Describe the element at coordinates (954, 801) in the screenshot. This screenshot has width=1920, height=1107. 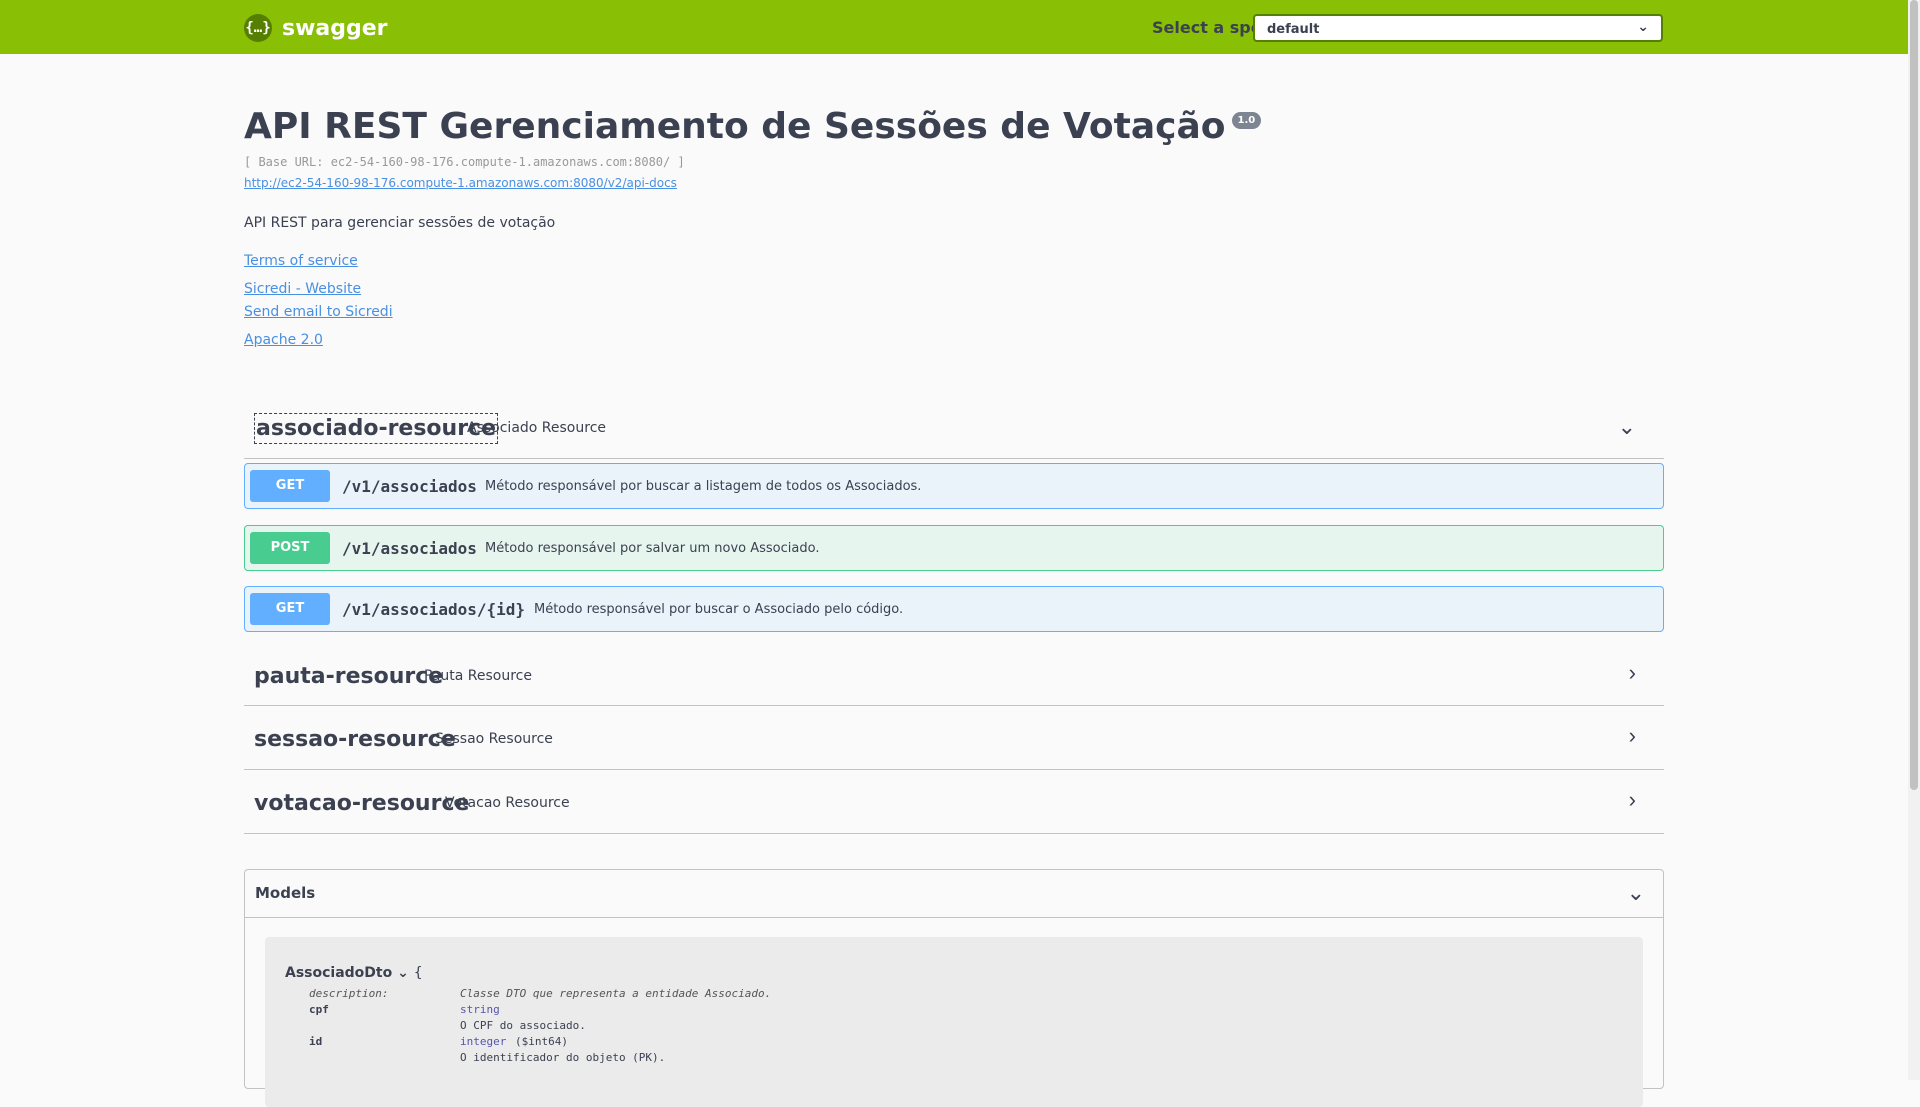
I see `tag-votacao-resource: votacao-resource Votacao Resource ›` at that location.